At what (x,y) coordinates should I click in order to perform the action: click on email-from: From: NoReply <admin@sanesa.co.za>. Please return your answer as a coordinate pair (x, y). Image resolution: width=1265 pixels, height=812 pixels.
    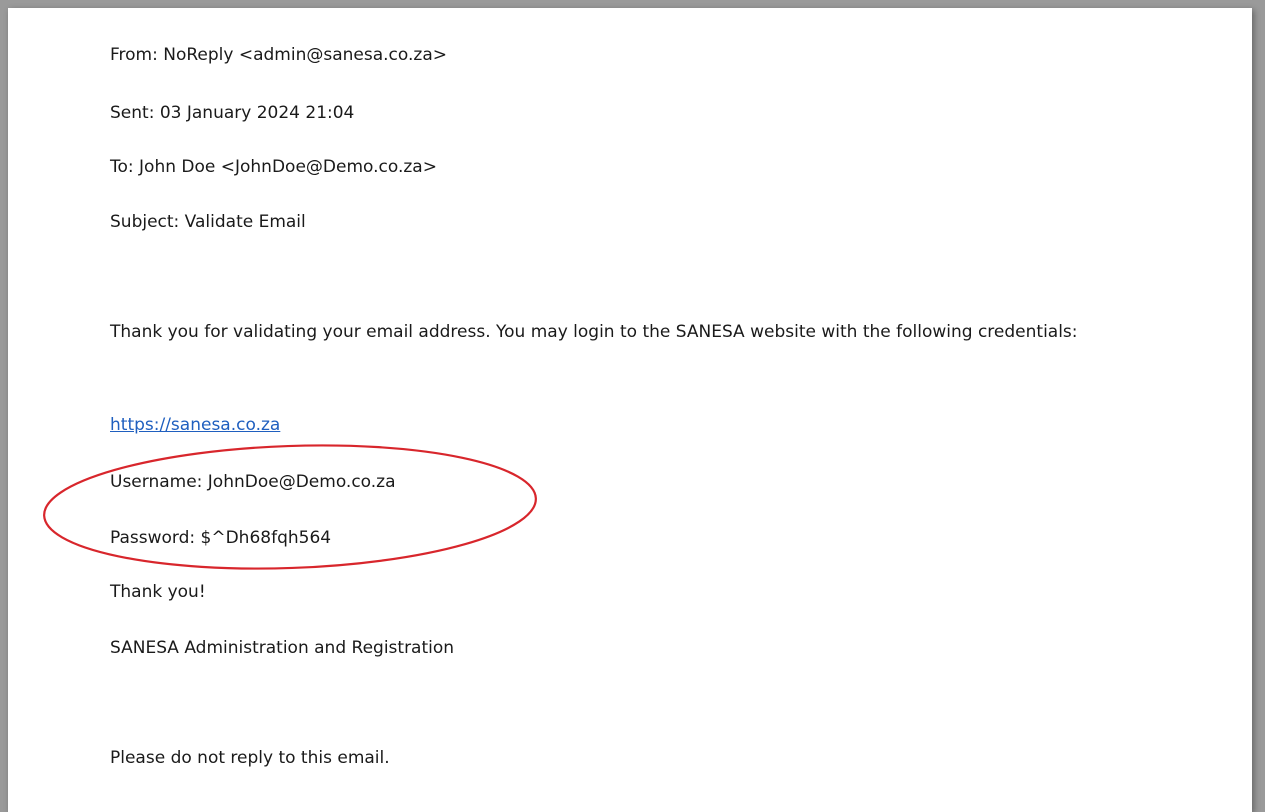
    Looking at the image, I should click on (278, 55).